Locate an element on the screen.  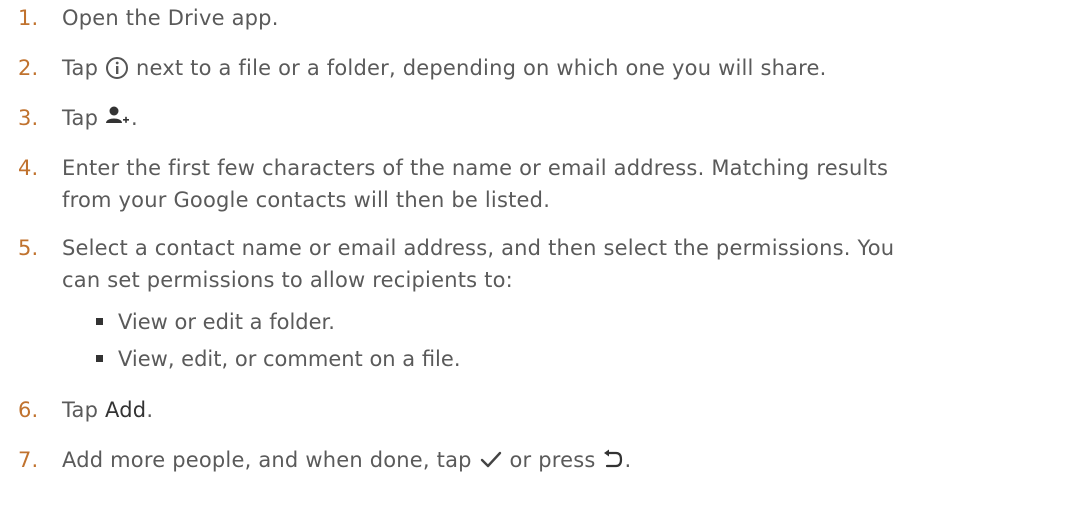
step-number: 5. is located at coordinates (28, 248).